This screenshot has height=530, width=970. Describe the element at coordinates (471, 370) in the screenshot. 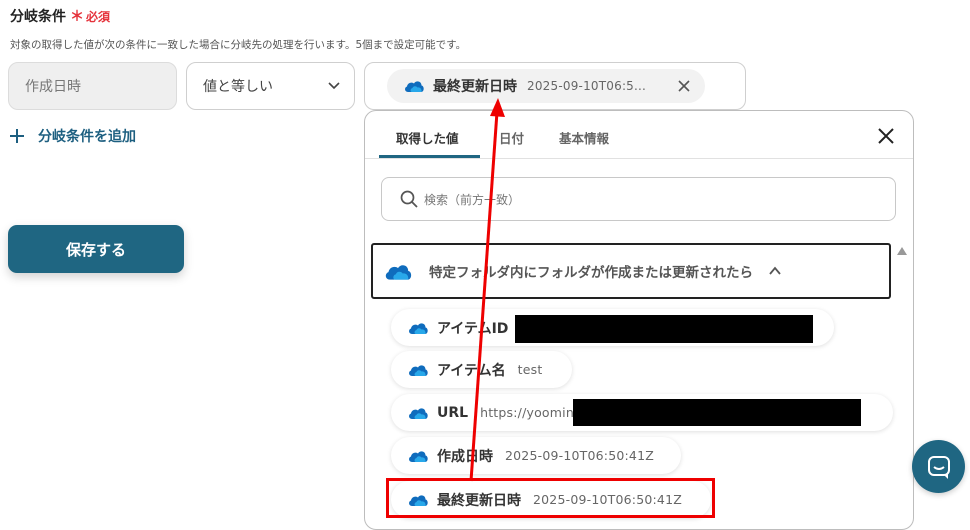

I see `item-name: アイテム名` at that location.